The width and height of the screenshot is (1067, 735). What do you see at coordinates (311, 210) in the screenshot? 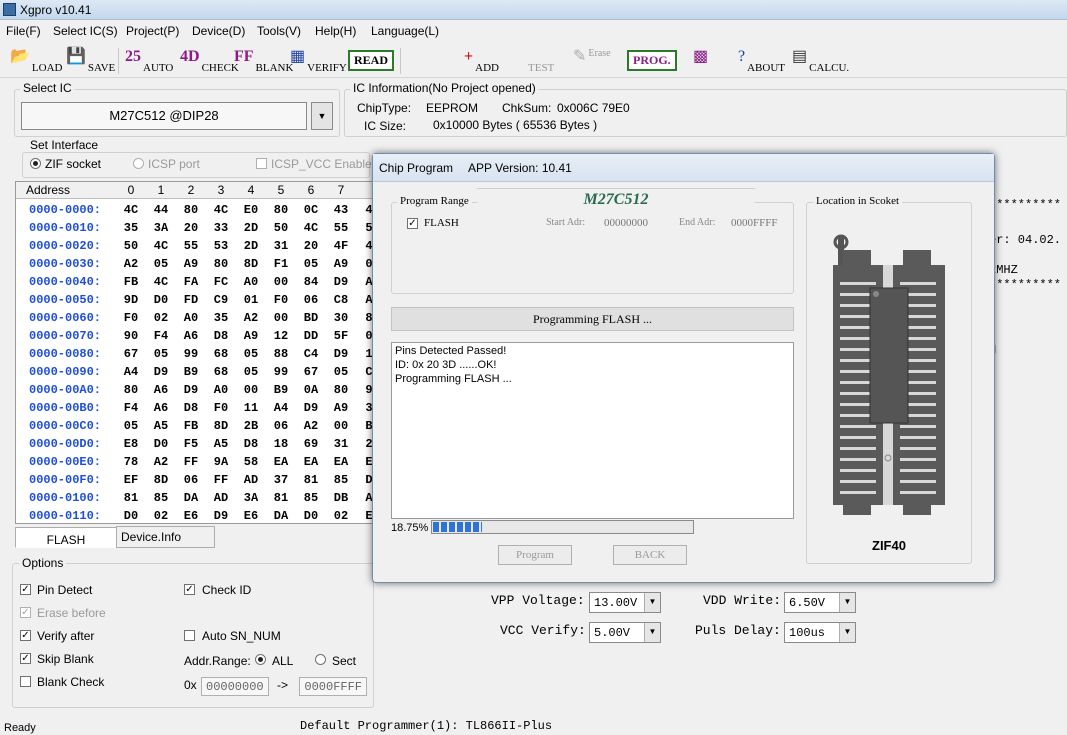
I see `hex-byte: 0C` at bounding box center [311, 210].